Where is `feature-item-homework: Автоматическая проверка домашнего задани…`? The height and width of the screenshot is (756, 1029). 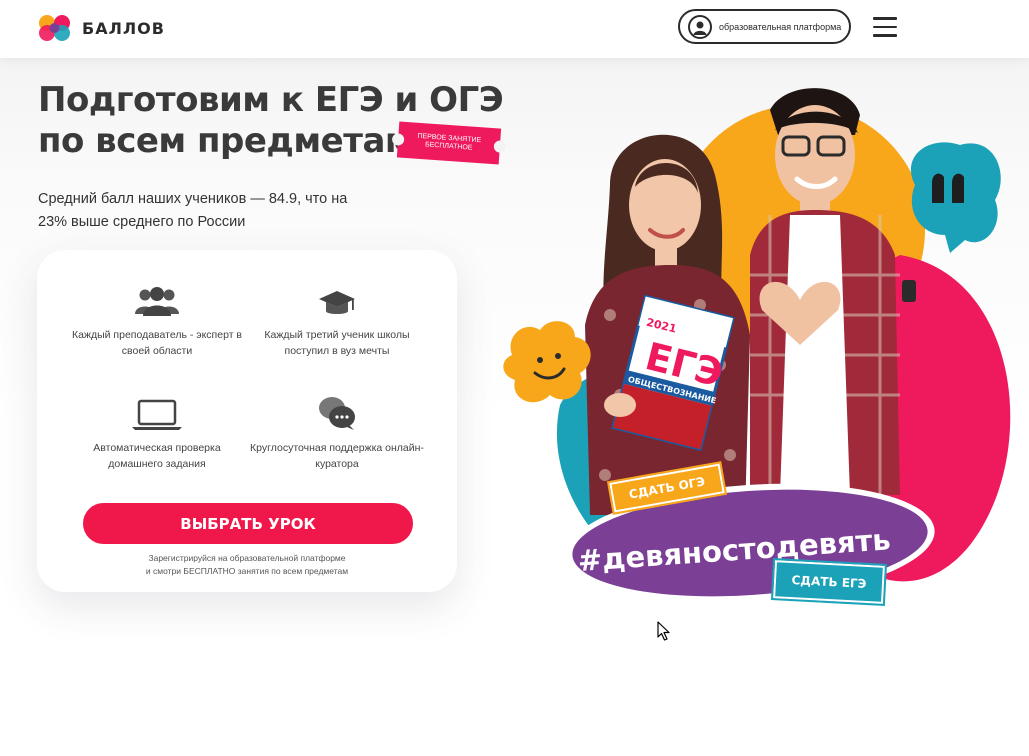 feature-item-homework: Автоматическая проверка домашнего задани… is located at coordinates (157, 433).